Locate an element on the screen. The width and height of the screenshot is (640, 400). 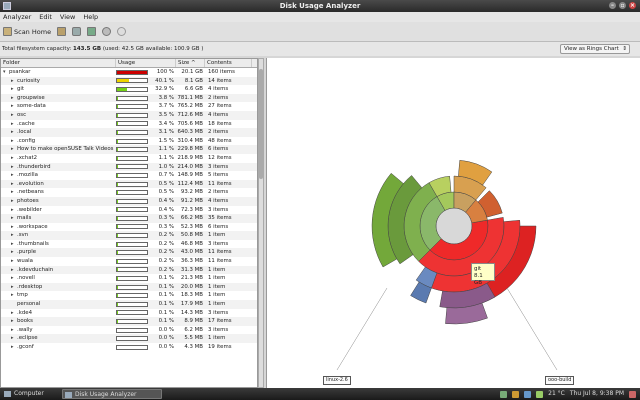
folder-name: mails is located at coordinates (24, 218).